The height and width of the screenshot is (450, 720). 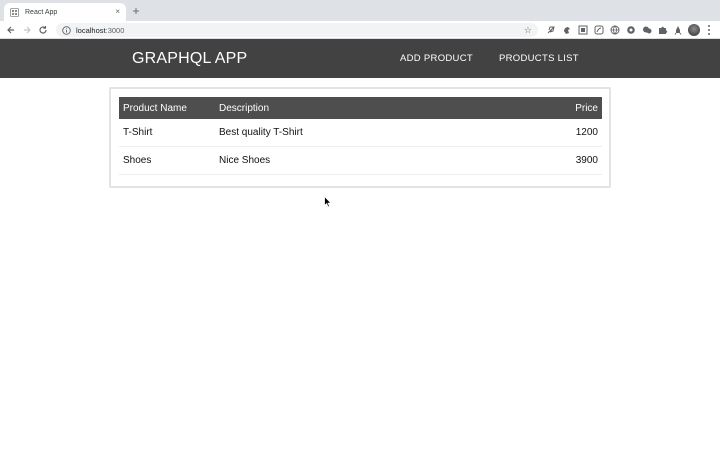 What do you see at coordinates (586, 160) in the screenshot?
I see `product-price-cell: 3900` at bounding box center [586, 160].